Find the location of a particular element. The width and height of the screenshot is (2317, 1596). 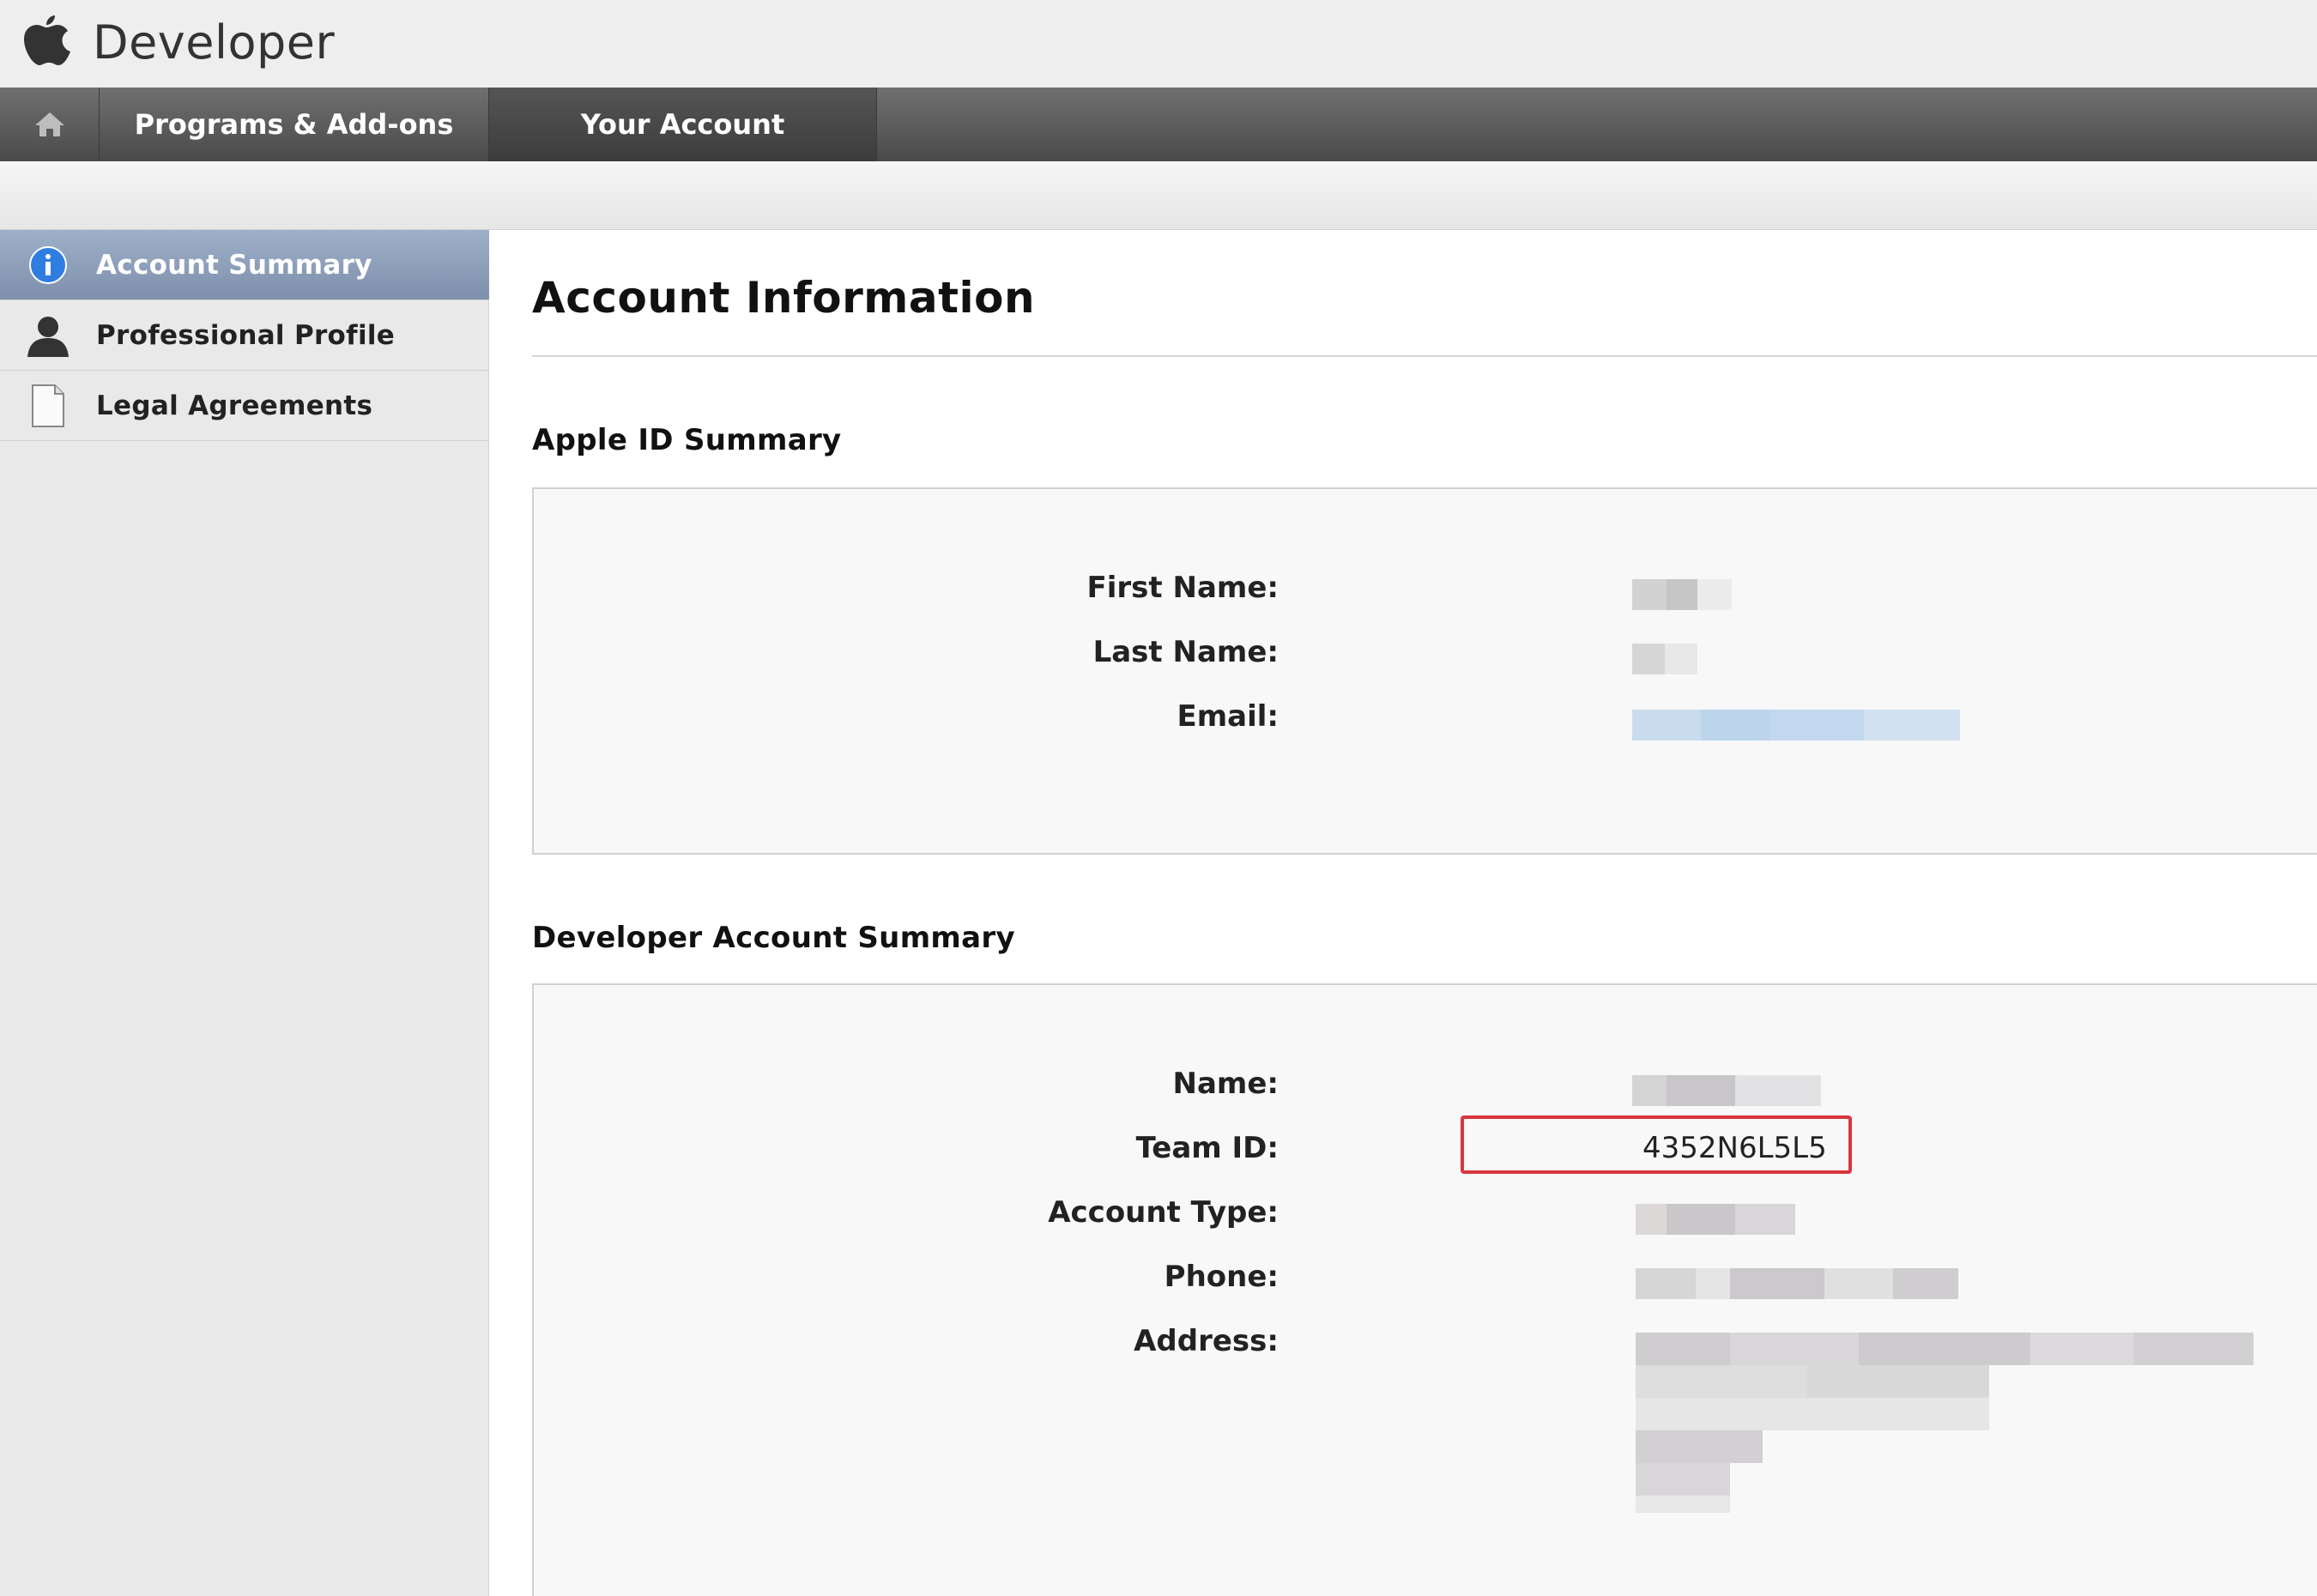

field-label: Phone: is located at coordinates (1221, 1277).